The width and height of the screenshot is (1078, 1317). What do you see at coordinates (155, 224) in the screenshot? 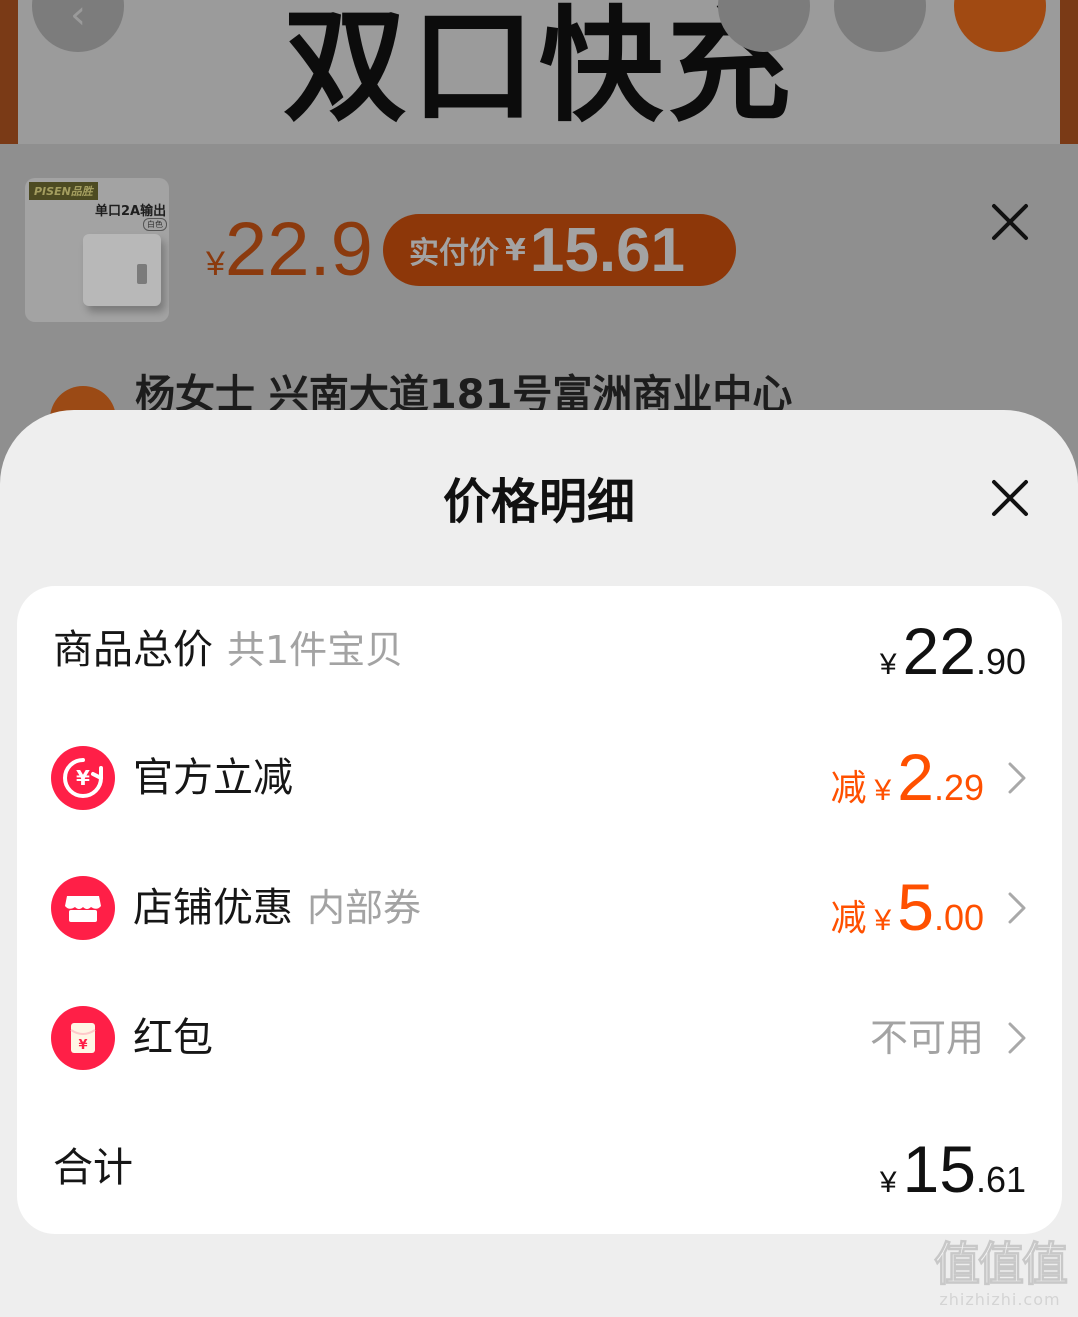
I see `thumbnail-badge: 白色` at bounding box center [155, 224].